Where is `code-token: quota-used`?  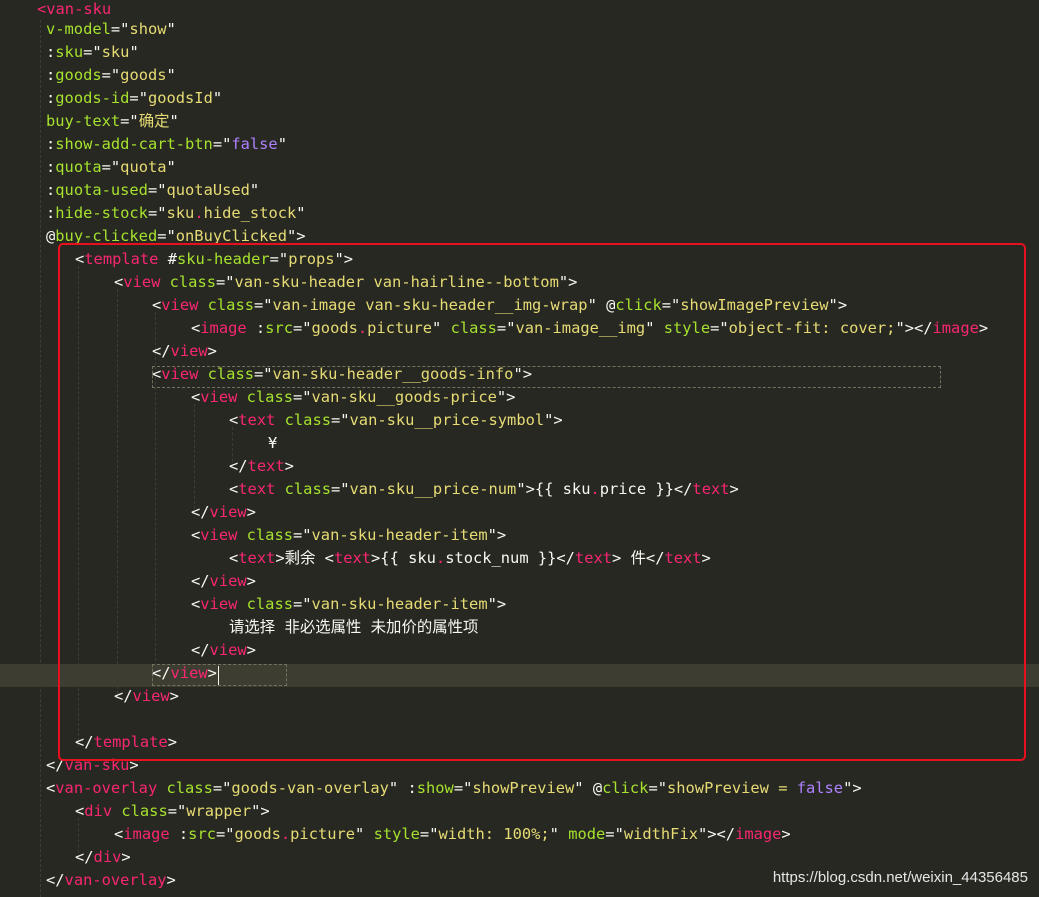 code-token: quota-used is located at coordinates (101, 190).